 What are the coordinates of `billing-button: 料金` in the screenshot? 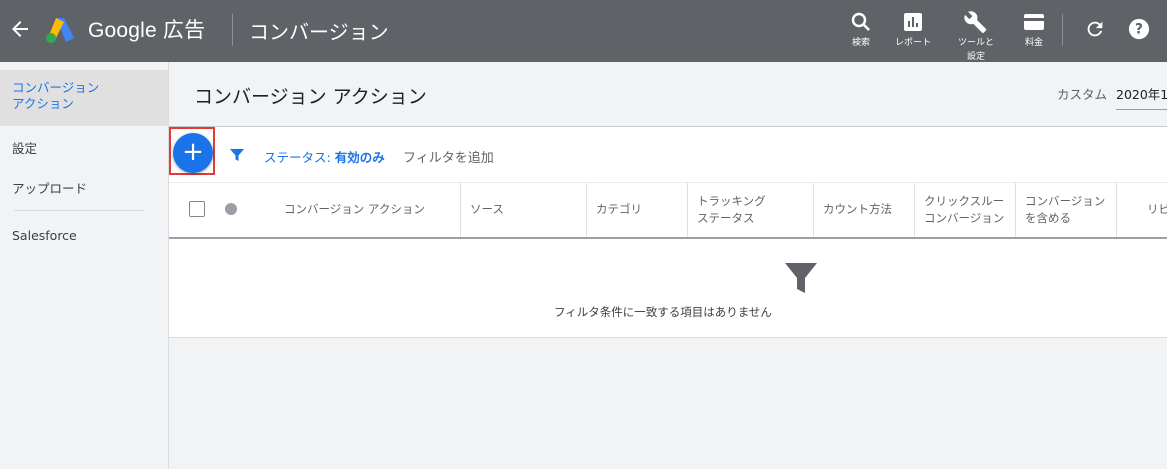 It's located at (1034, 30).